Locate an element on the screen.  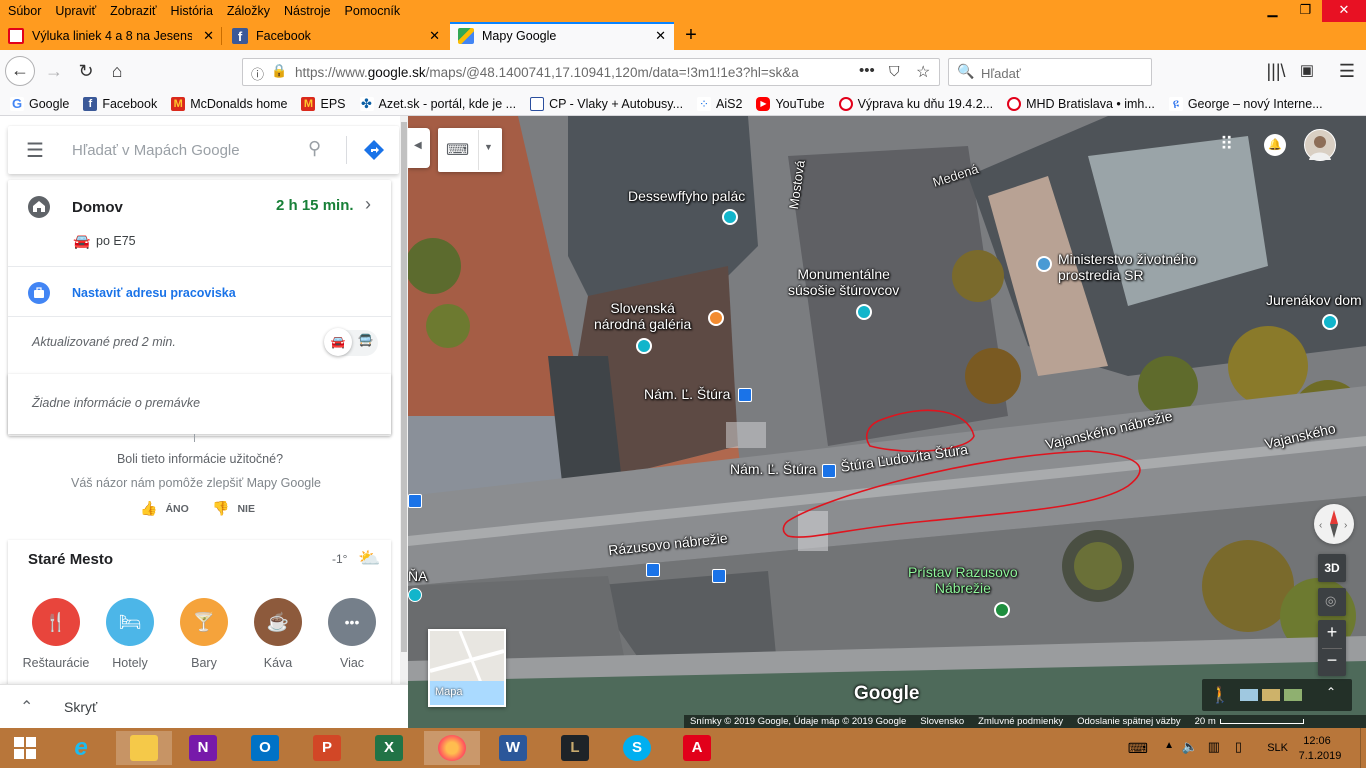
place-label-dessewffy: Dessewffyho palác is located at coordinates (686, 196).